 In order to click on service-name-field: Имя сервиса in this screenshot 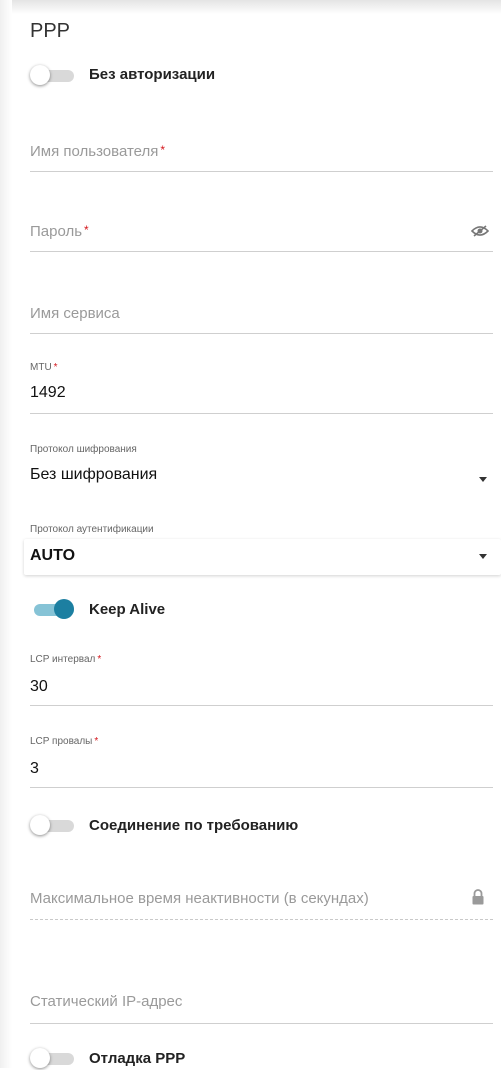, I will do `click(261, 314)`.